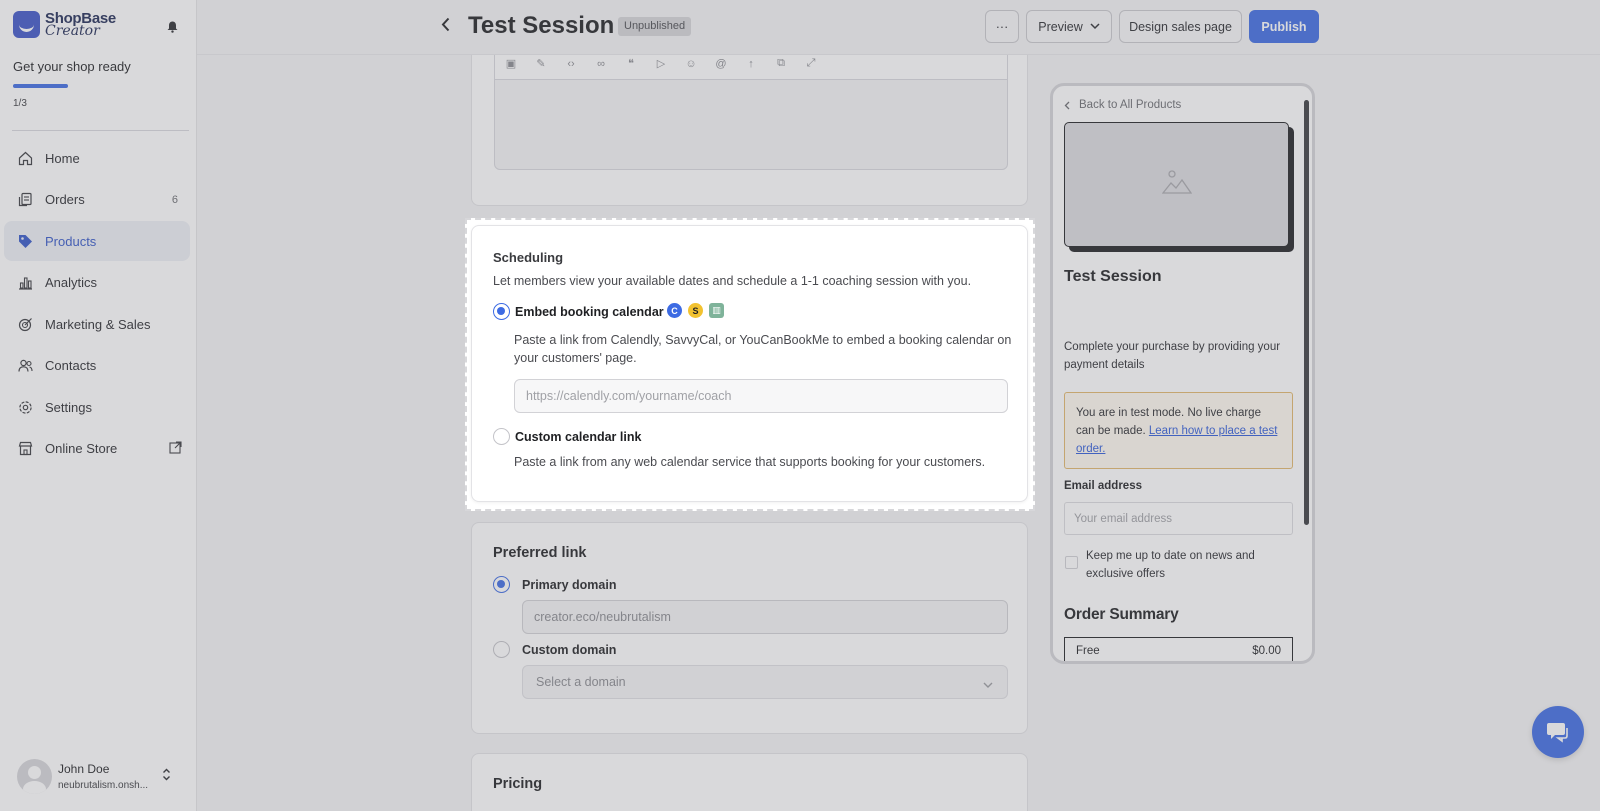 The image size is (1600, 811). I want to click on preview-product-title: Test Session, so click(1113, 276).